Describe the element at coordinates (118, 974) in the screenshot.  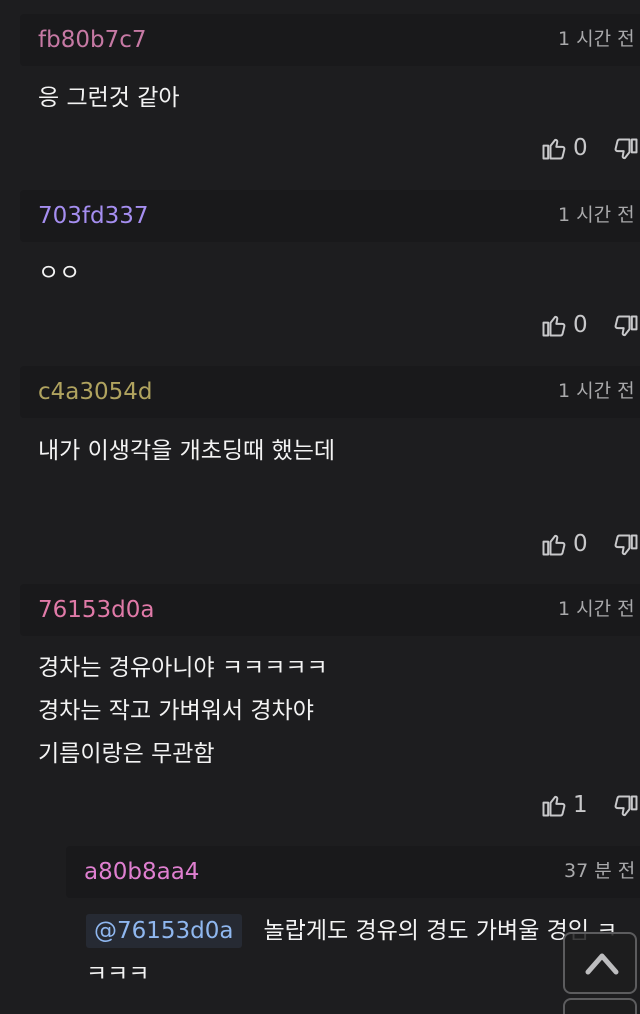
I see `reply-line: ㅋㅋㅋ` at that location.